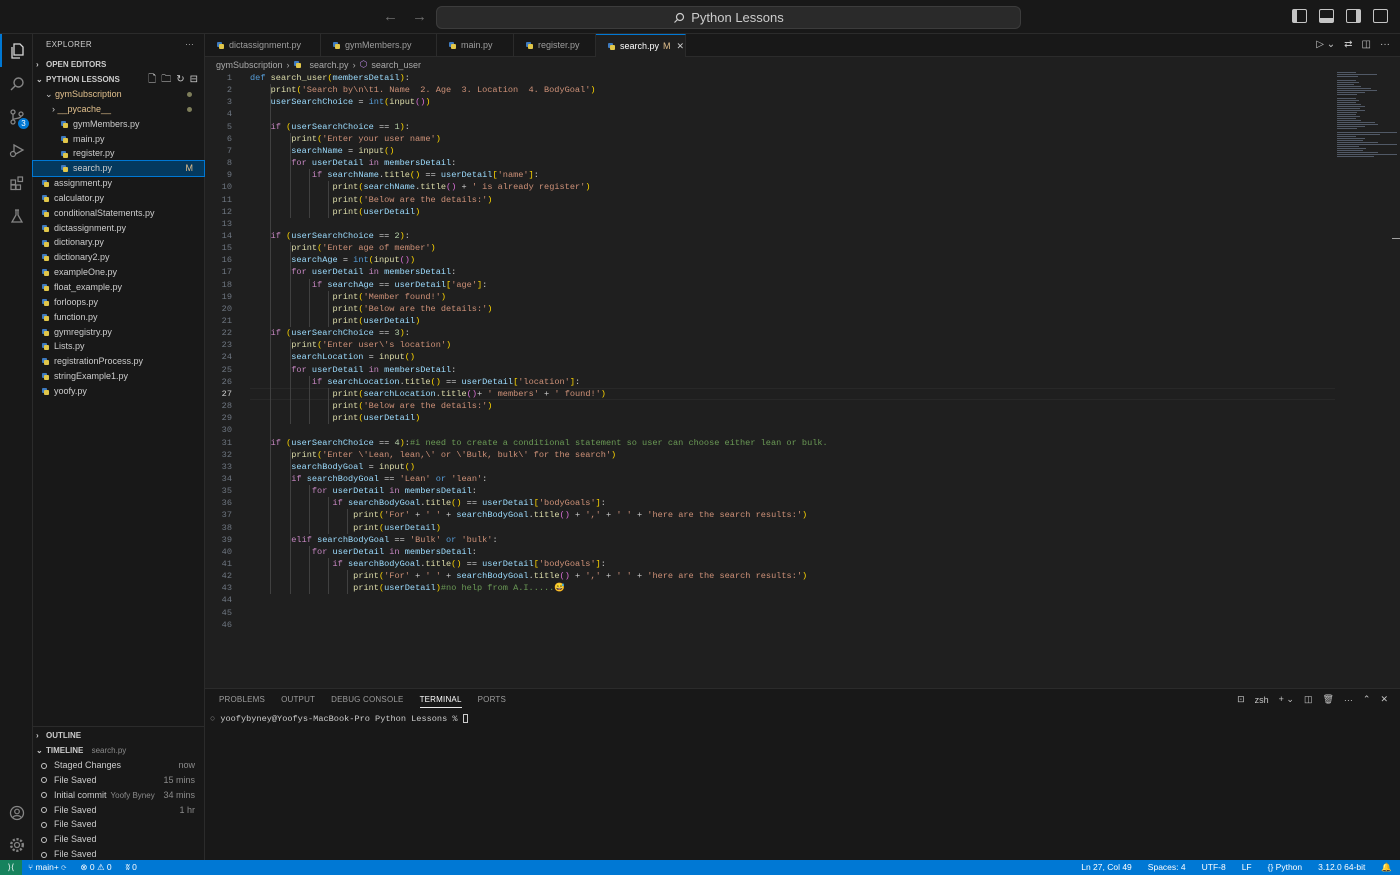 The image size is (1400, 875). Describe the element at coordinates (118, 79) in the screenshot. I see `project-section: ⌄ PYTHON LESSONS 🗋 🗀 ↻ ⊟` at that location.